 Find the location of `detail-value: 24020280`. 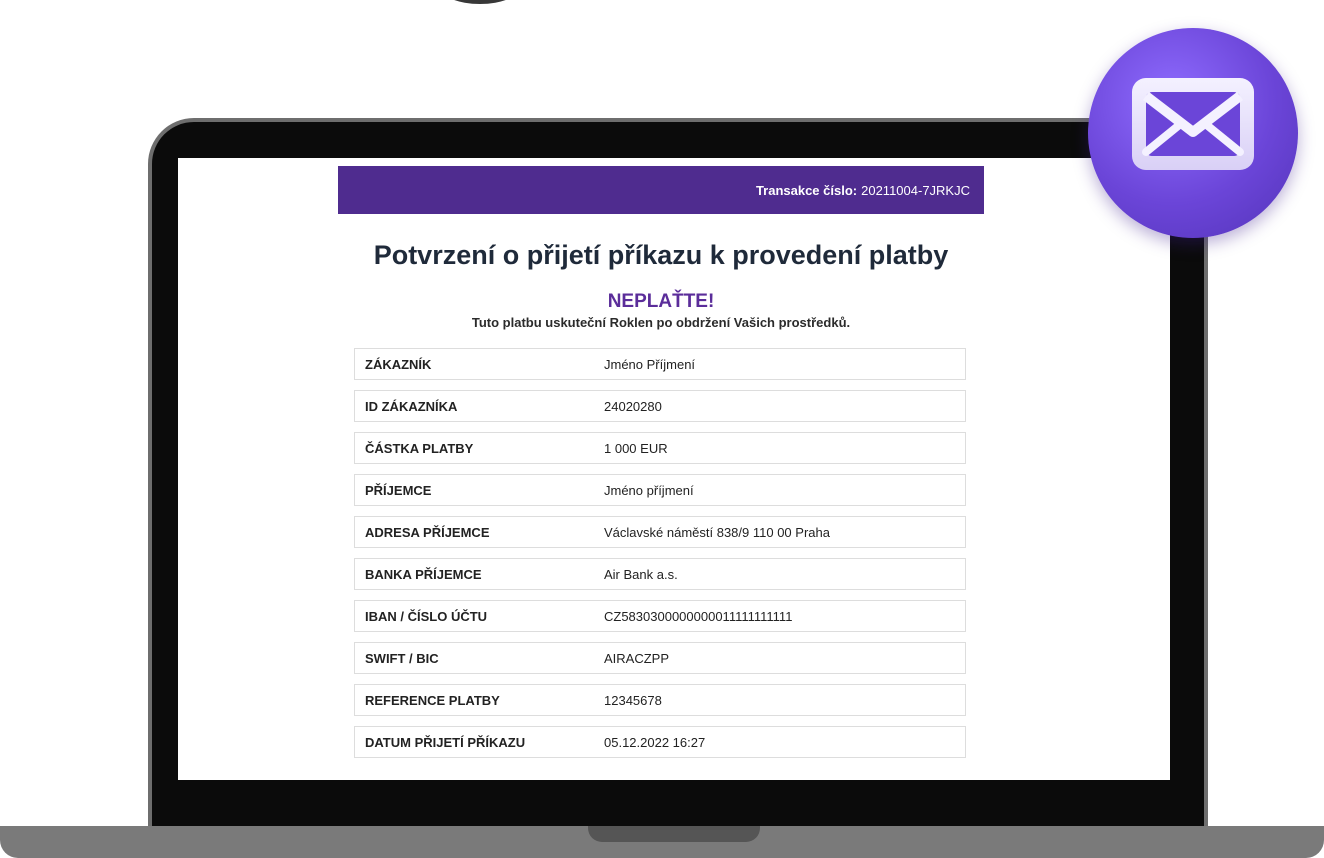

detail-value: 24020280 is located at coordinates (633, 406).